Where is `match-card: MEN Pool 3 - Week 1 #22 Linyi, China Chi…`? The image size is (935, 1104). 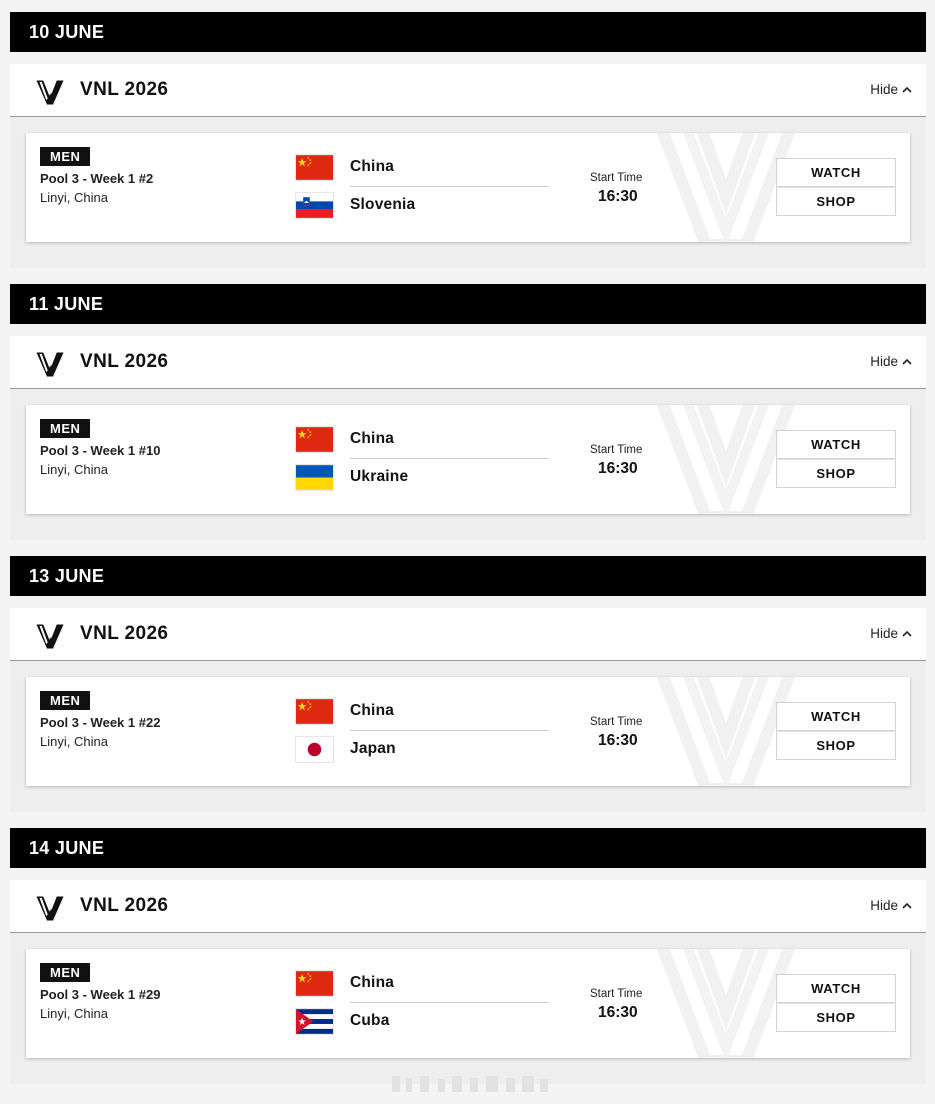 match-card: MEN Pool 3 - Week 1 #22 Linyi, China Chi… is located at coordinates (468, 731).